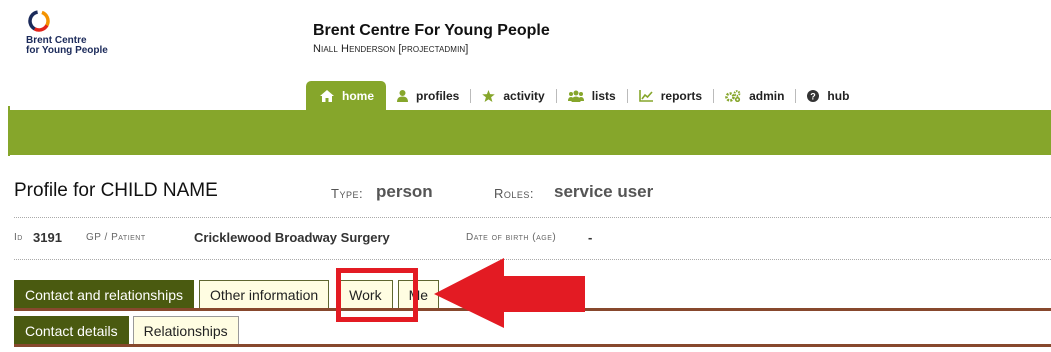  I want to click on nav-hub: ? hub, so click(828, 95).